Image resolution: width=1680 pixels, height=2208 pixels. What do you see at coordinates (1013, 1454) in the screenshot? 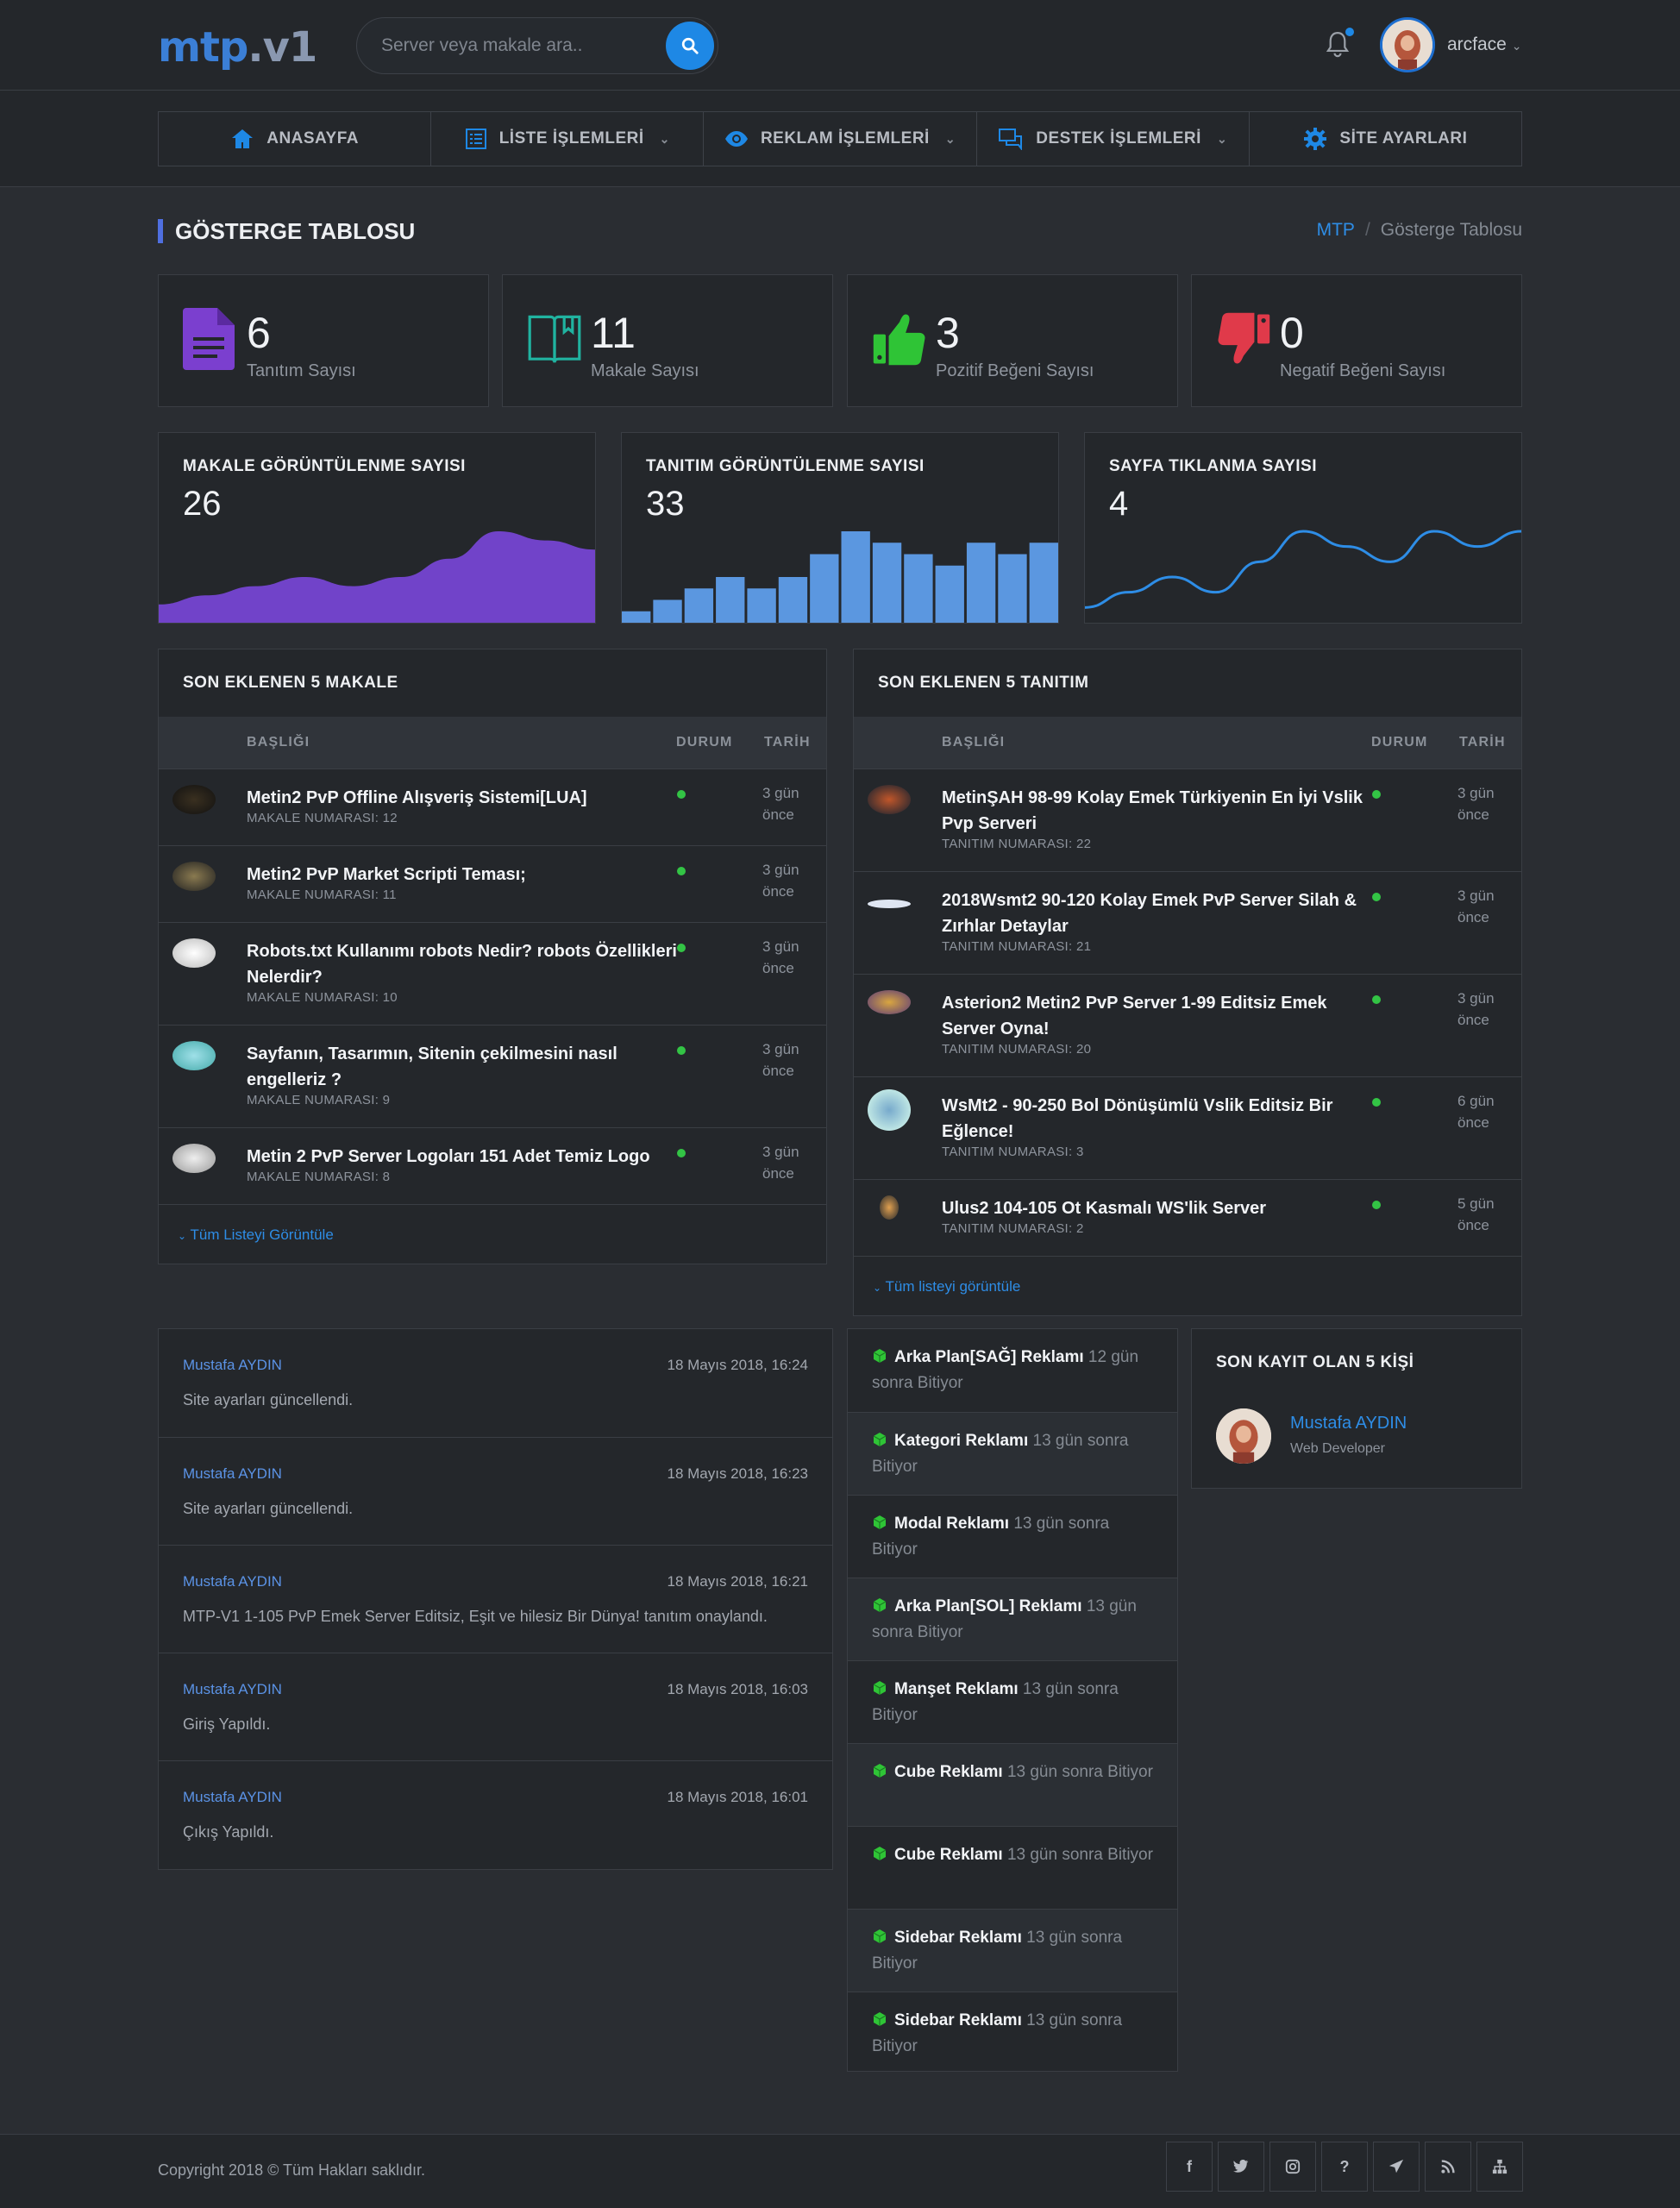
I see `ad-item: Kategori Reklamı 13 gün sonra Bitiyor` at bounding box center [1013, 1454].